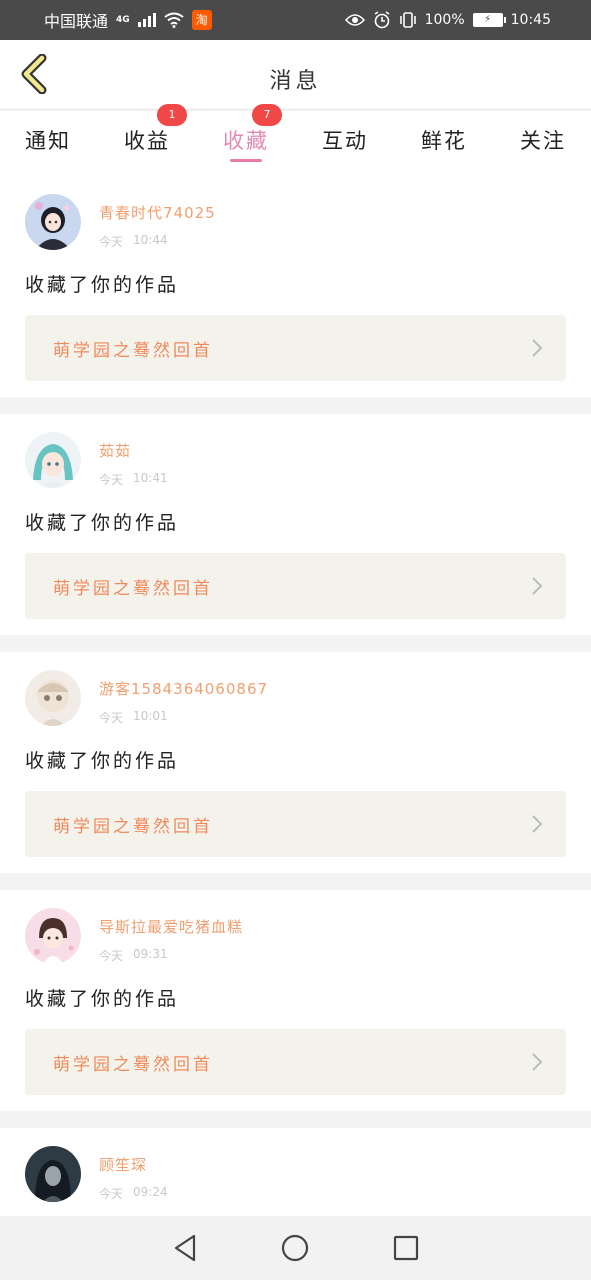 The width and height of the screenshot is (591, 1280). I want to click on signal-icon, so click(146, 20).